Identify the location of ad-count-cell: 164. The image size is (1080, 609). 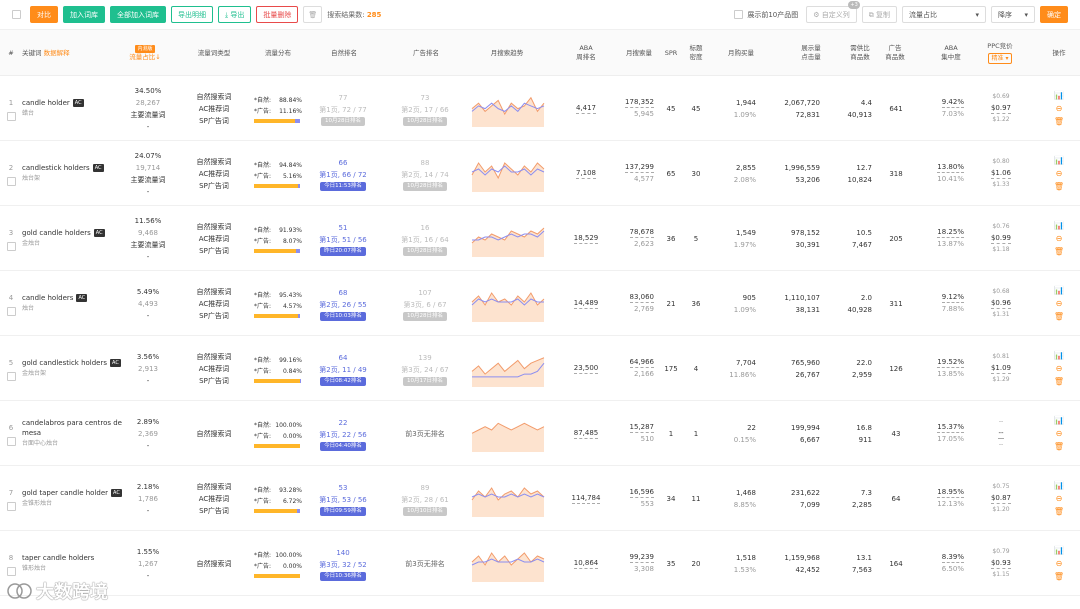
(896, 563).